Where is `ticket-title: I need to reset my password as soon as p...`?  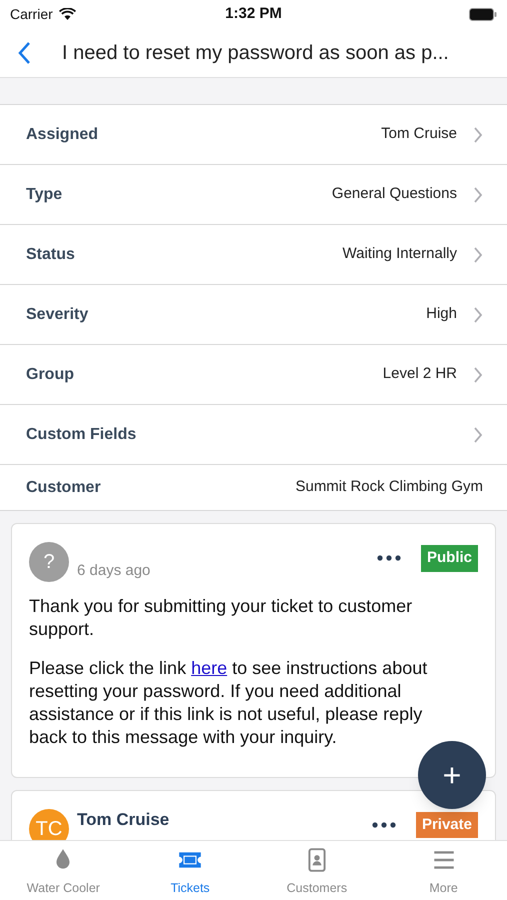 ticket-title: I need to reset my password as soon as p... is located at coordinates (255, 53).